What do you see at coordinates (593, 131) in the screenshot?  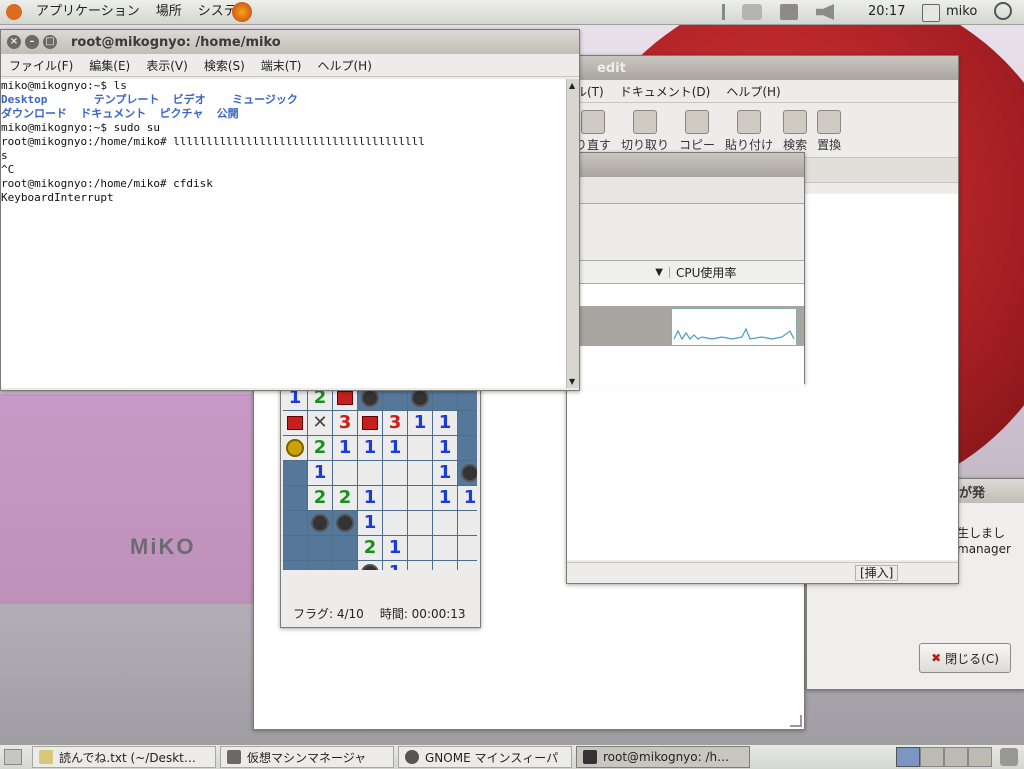 I see `redo-button: り直す` at bounding box center [593, 131].